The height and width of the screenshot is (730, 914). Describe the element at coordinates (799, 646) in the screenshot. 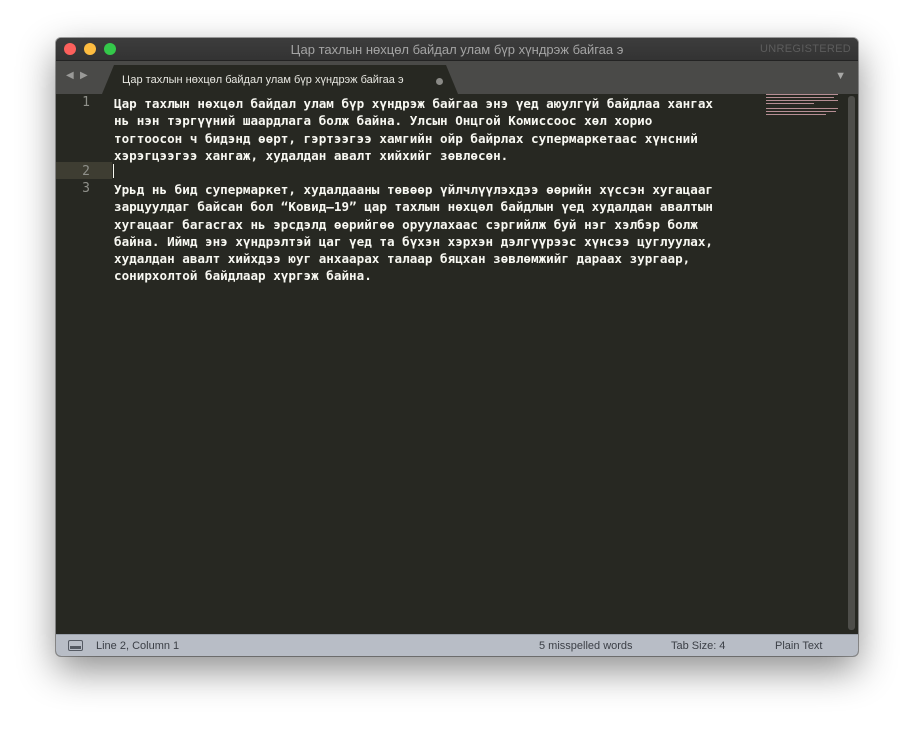

I see `syntax-selector: Plain Text` at that location.